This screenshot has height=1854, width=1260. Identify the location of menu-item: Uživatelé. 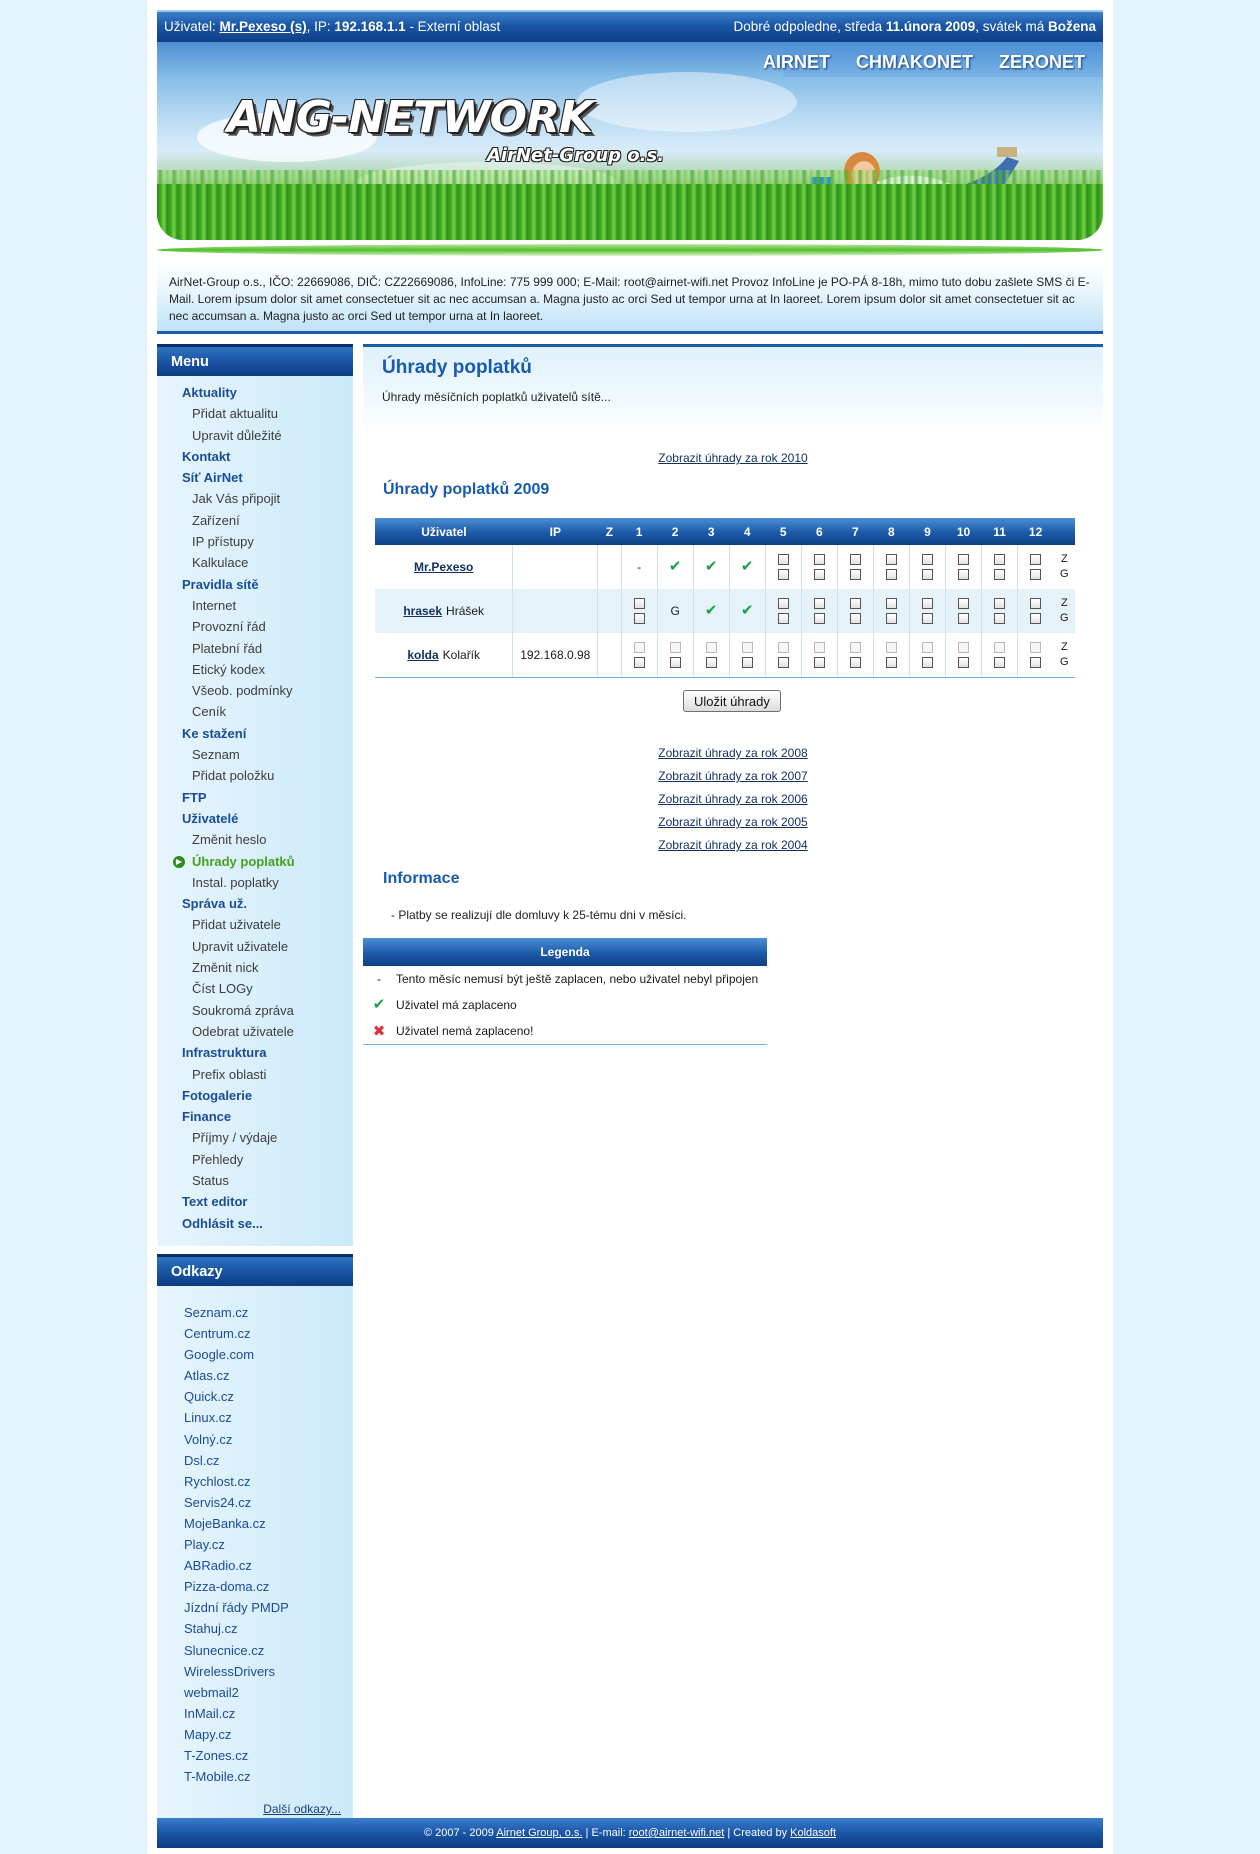
(255, 818).